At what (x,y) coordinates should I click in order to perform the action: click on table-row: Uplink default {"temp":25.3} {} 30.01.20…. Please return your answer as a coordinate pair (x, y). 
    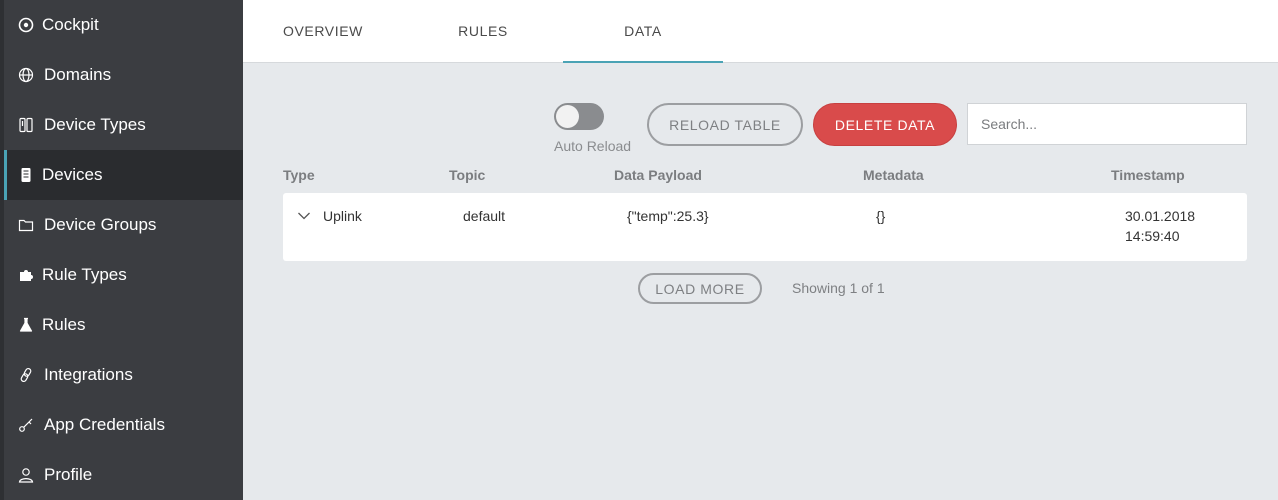
    Looking at the image, I should click on (765, 227).